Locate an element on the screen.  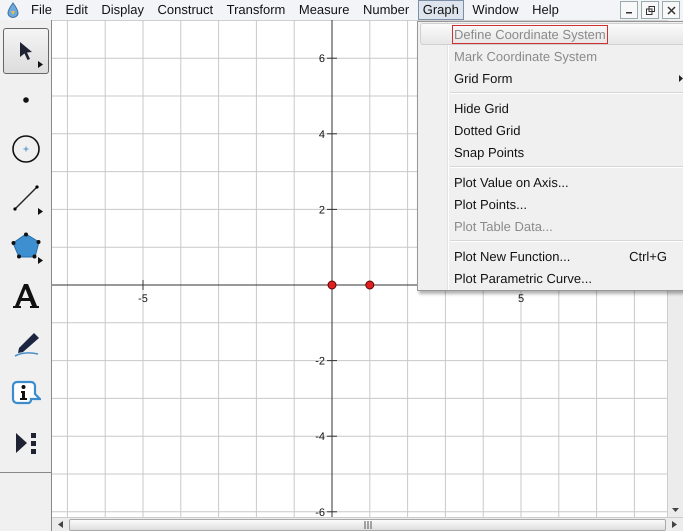
minimize-button is located at coordinates (629, 10).